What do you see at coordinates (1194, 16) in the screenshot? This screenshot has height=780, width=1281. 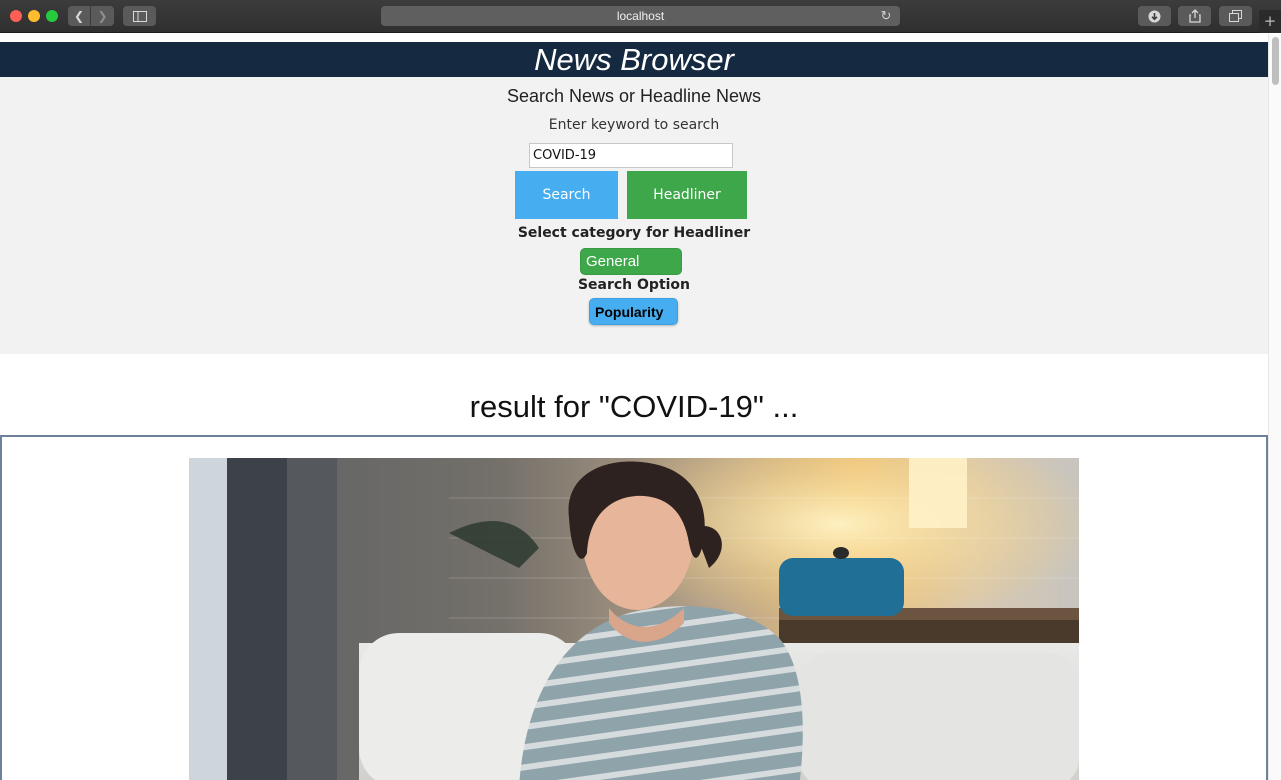 I see `share-icon` at bounding box center [1194, 16].